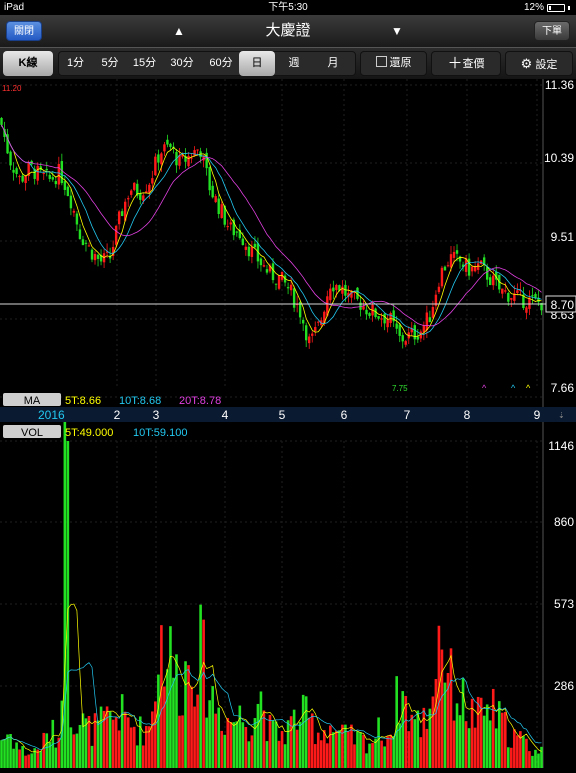  Describe the element at coordinates (552, 31) in the screenshot. I see `place-order-button: 下單` at that location.